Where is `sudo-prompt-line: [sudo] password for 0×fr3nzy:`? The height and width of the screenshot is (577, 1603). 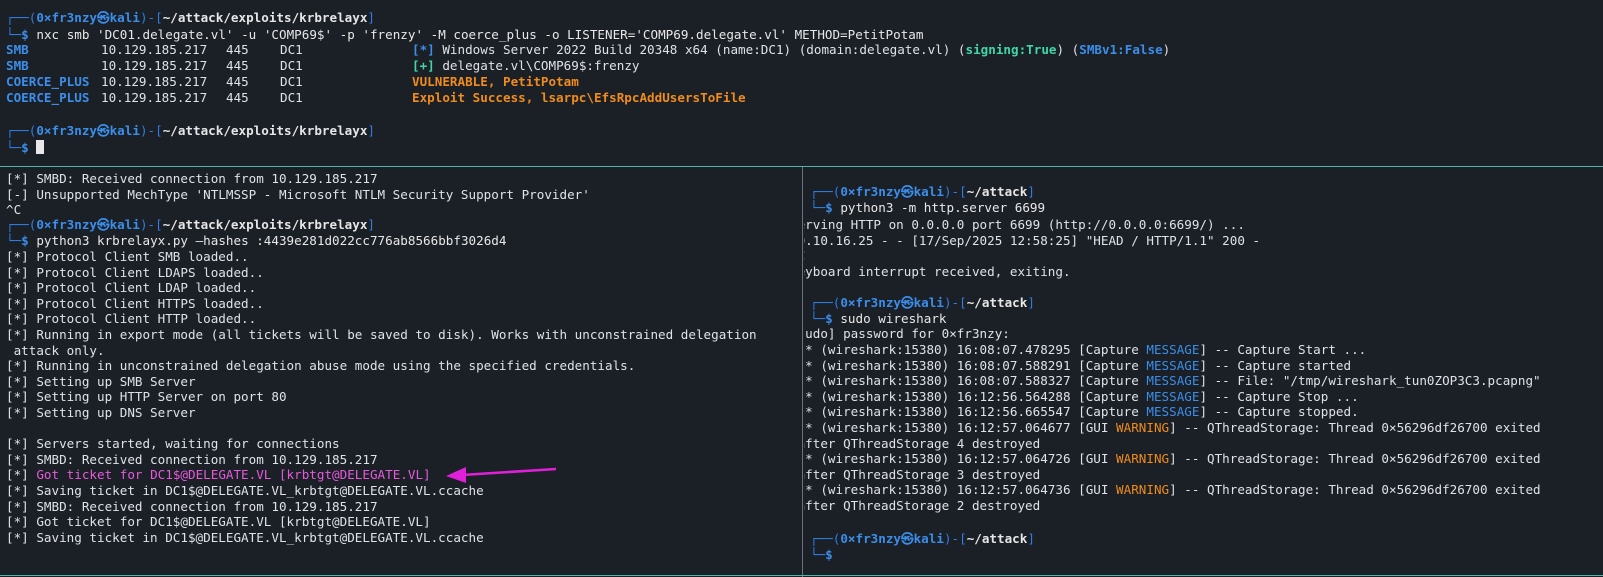
sudo-prompt-line: [sudo] password for 0×fr3nzy: is located at coordinates (907, 333).